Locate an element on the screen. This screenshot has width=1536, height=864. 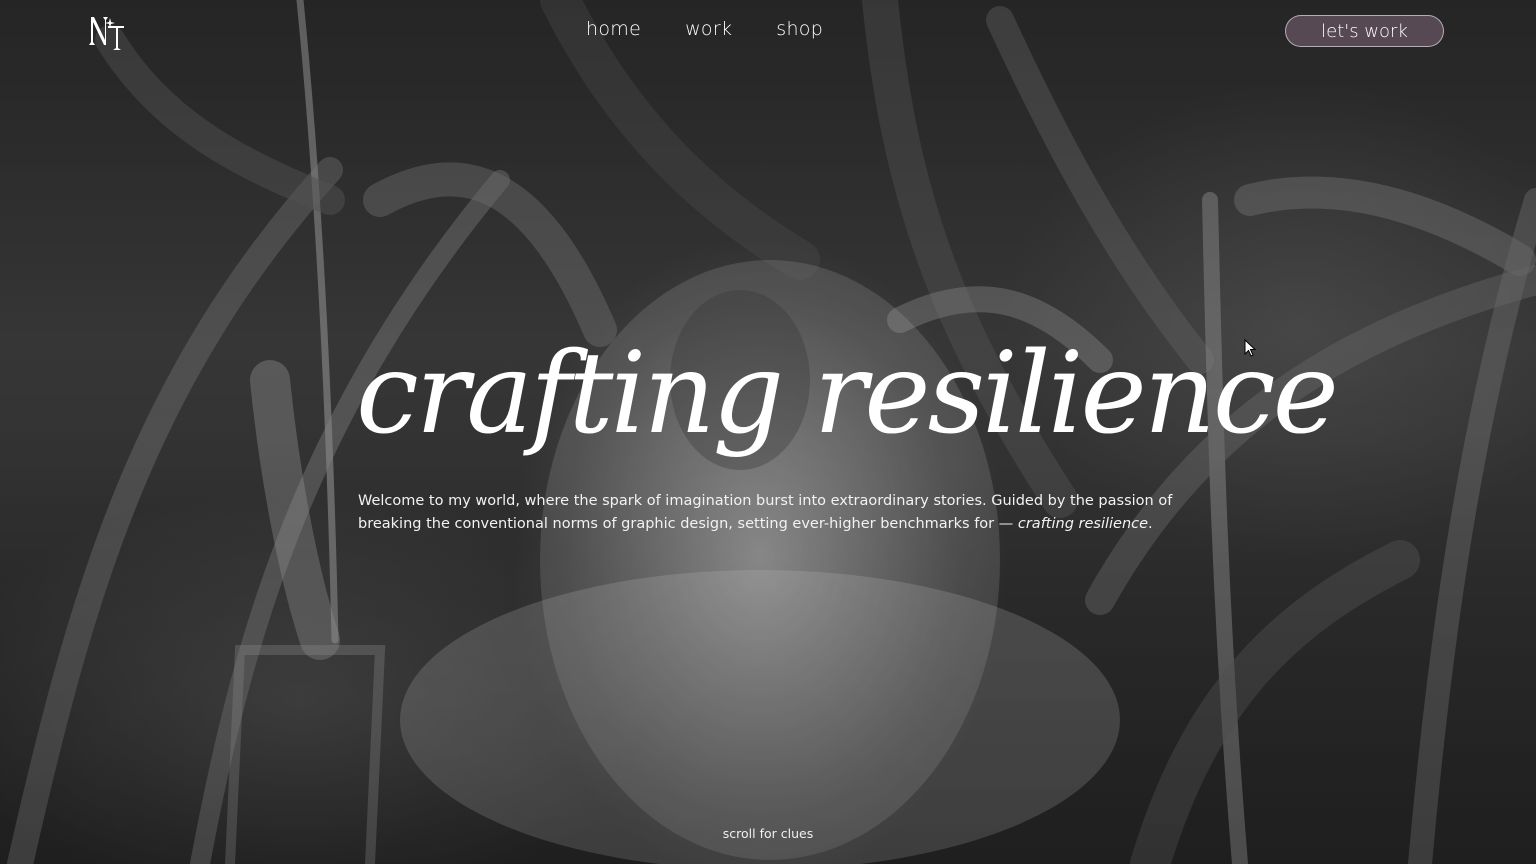
main-nav: home work shop is located at coordinates (704, 29).